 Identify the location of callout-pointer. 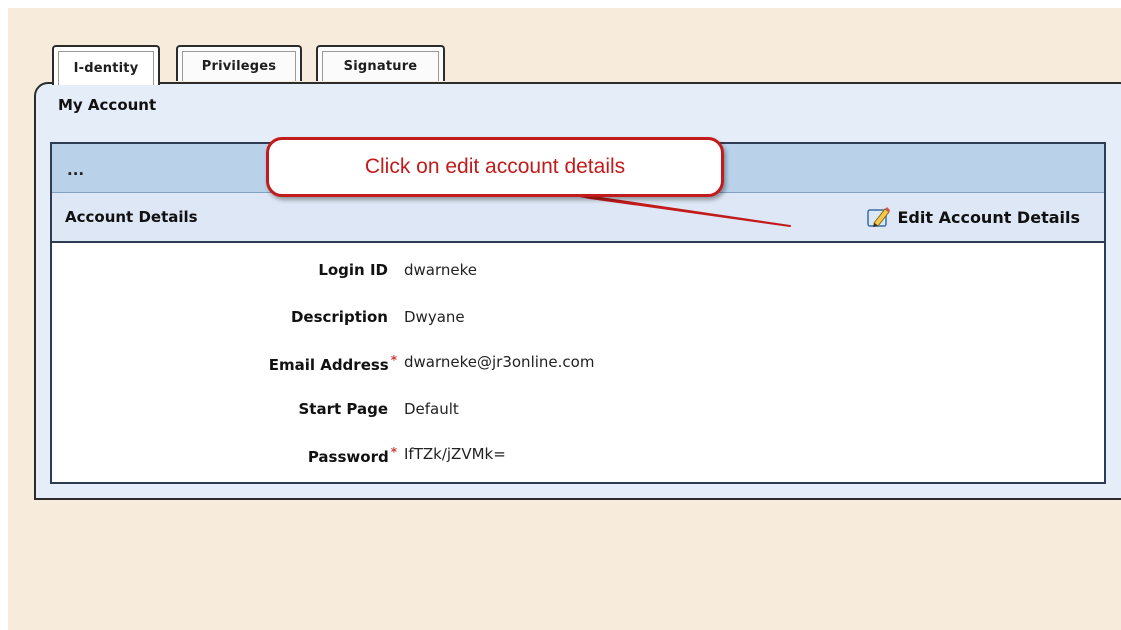
(675, 209).